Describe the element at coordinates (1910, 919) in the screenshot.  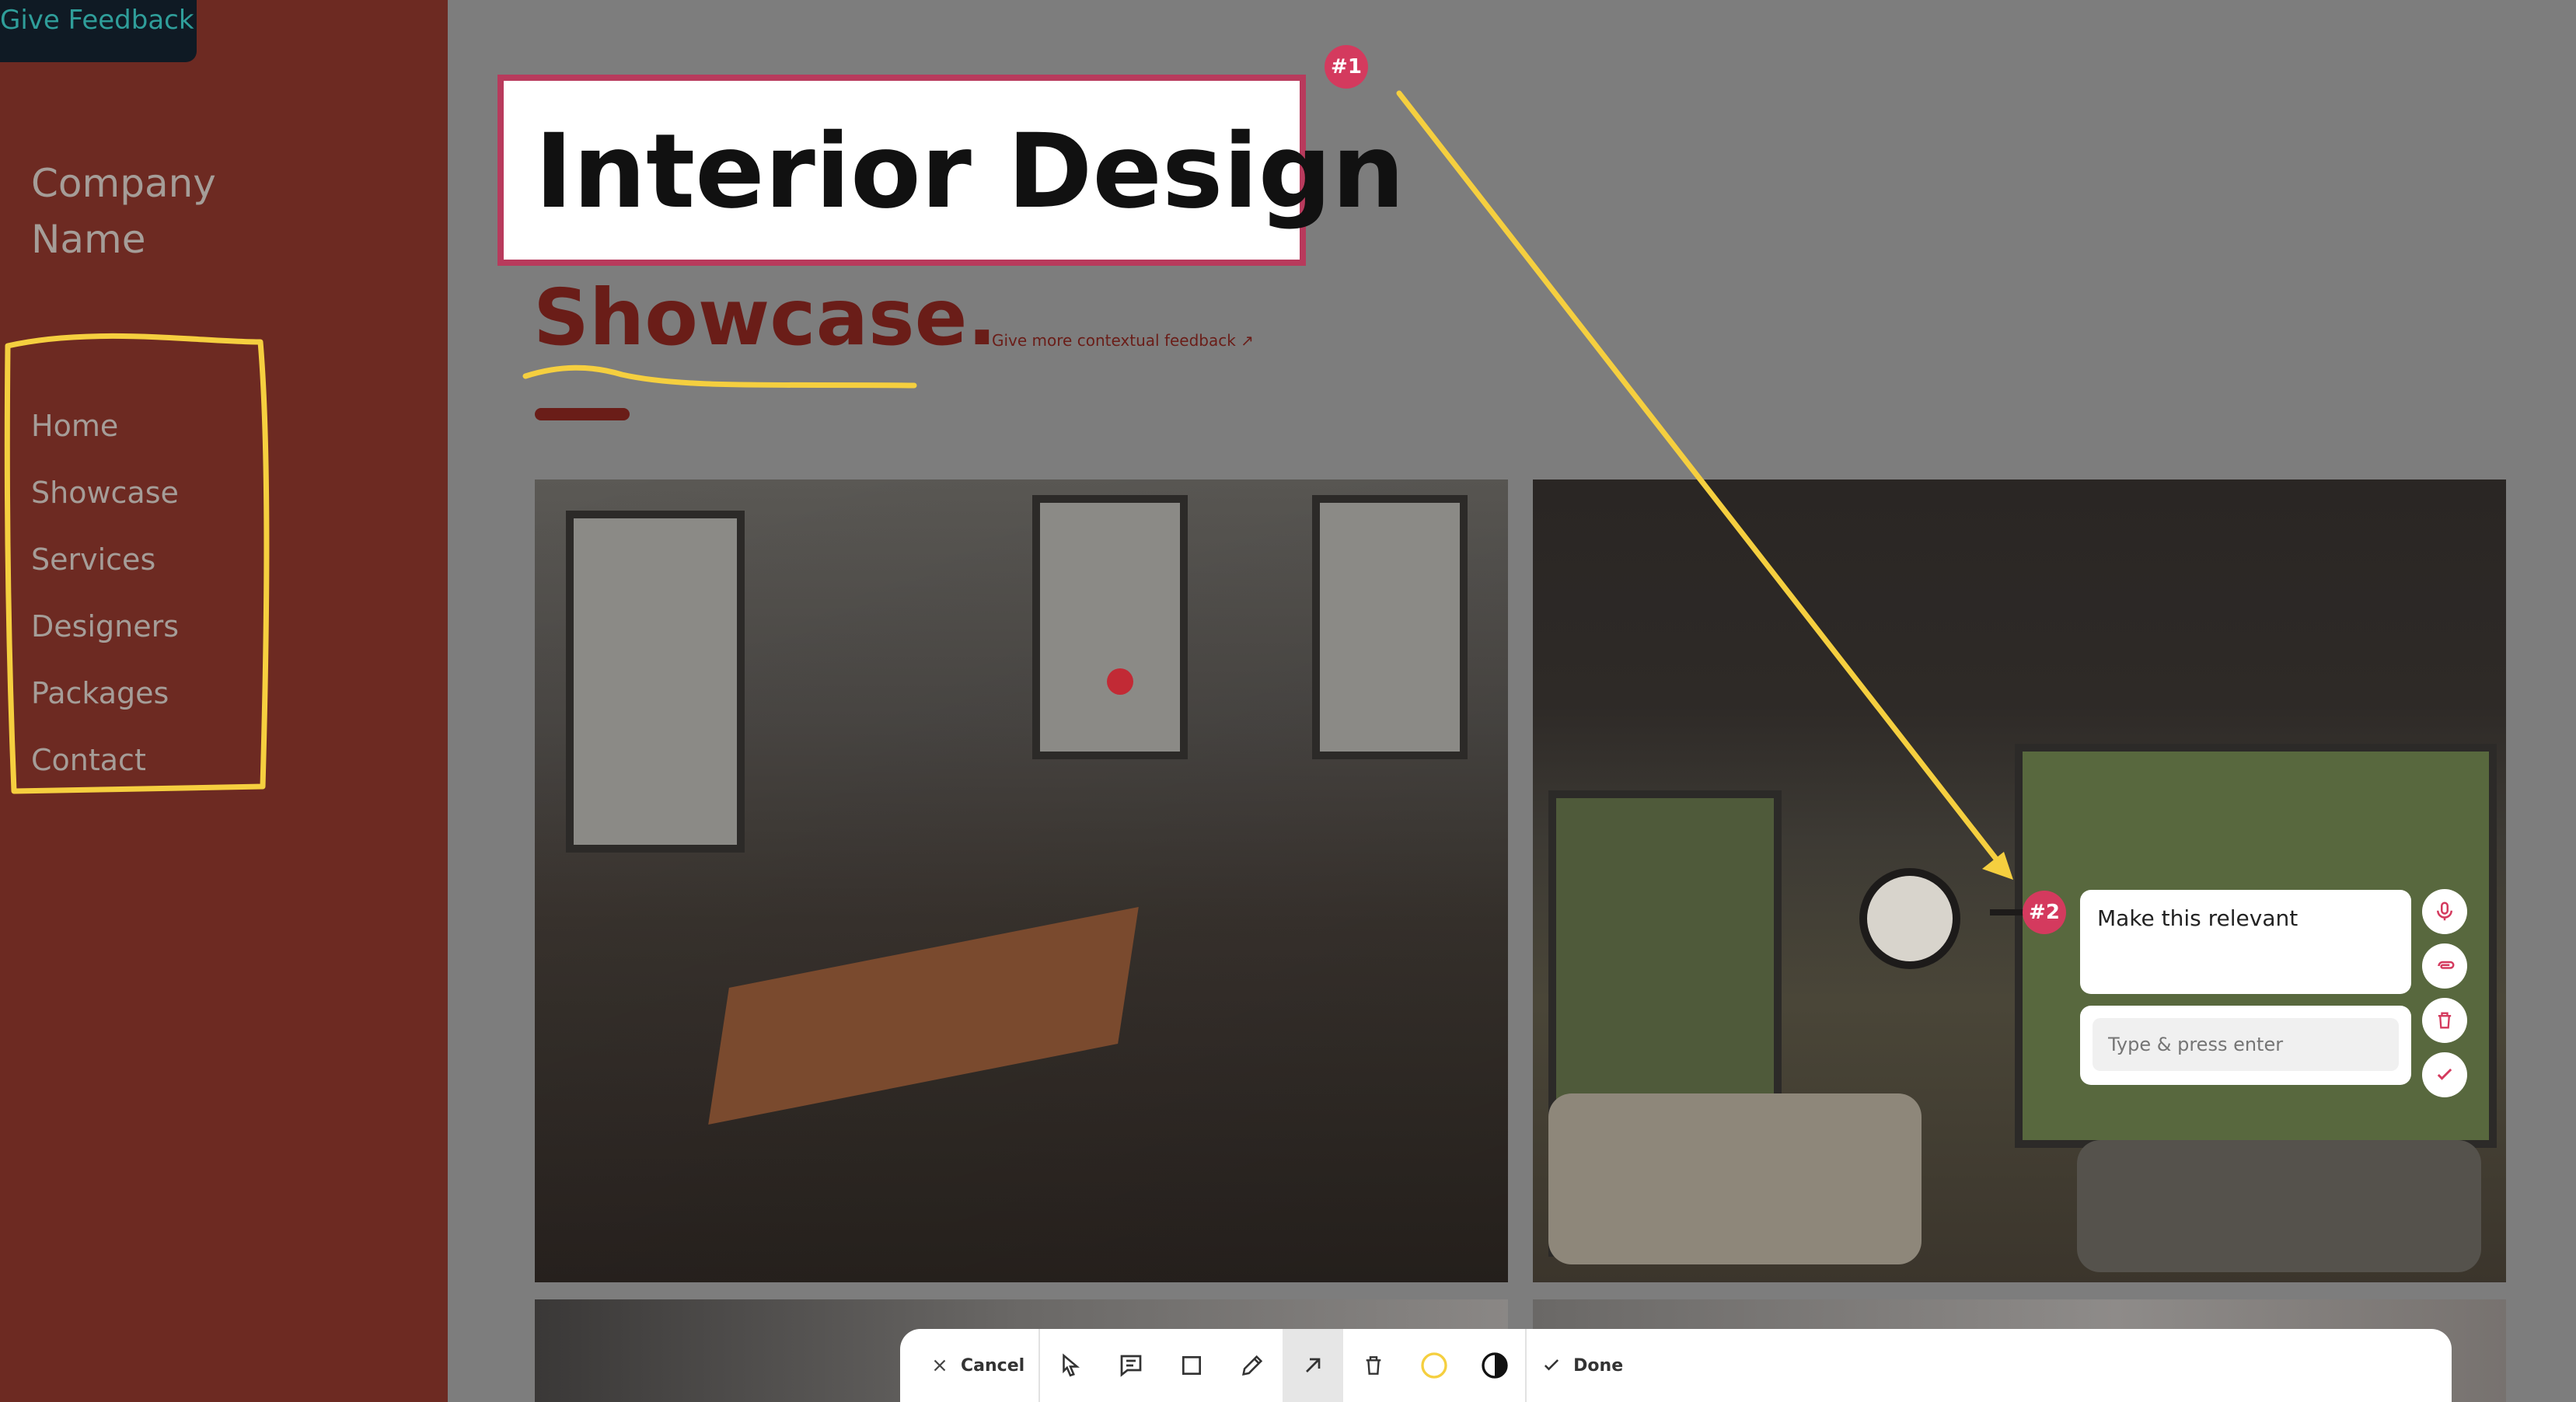
I see `clock-shape` at that location.